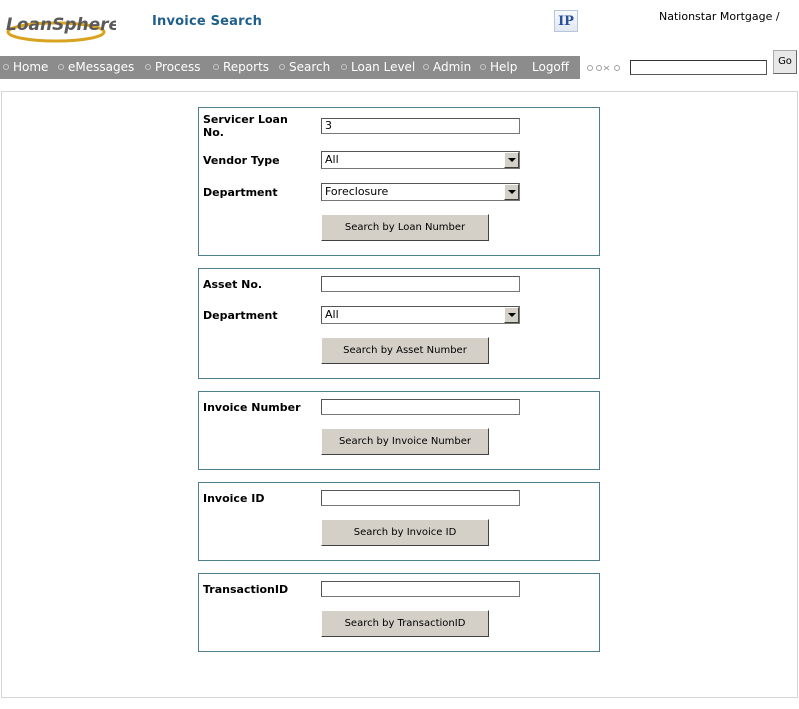  I want to click on loansphere-logo: LoanSphere, so click(60, 27).